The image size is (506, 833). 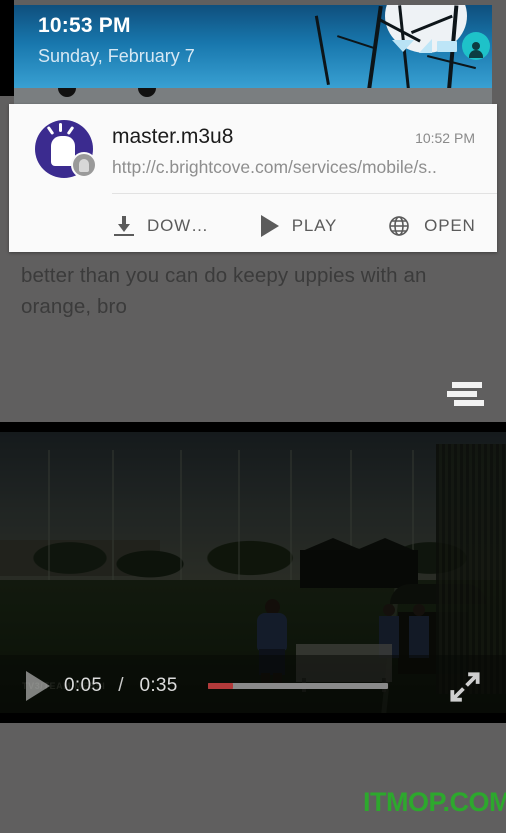 What do you see at coordinates (7, 48) in the screenshot?
I see `shade-side-bezel` at bounding box center [7, 48].